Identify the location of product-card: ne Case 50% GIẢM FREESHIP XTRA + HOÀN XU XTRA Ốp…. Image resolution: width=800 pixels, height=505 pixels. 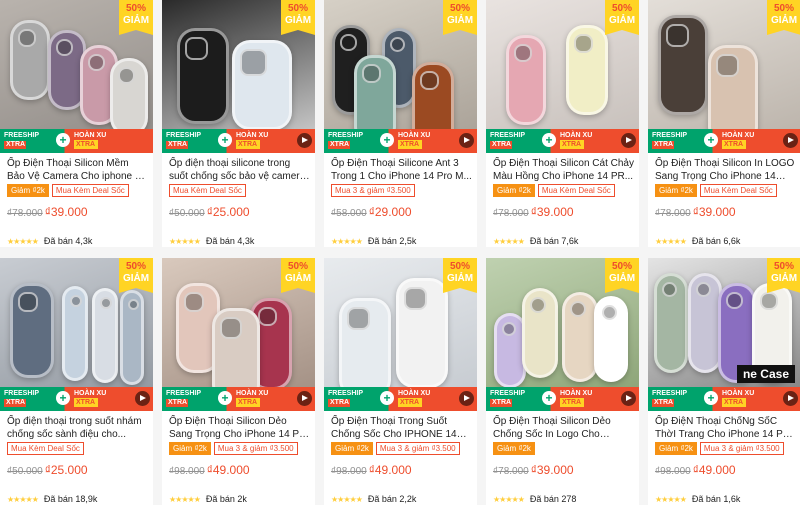
(724, 381).